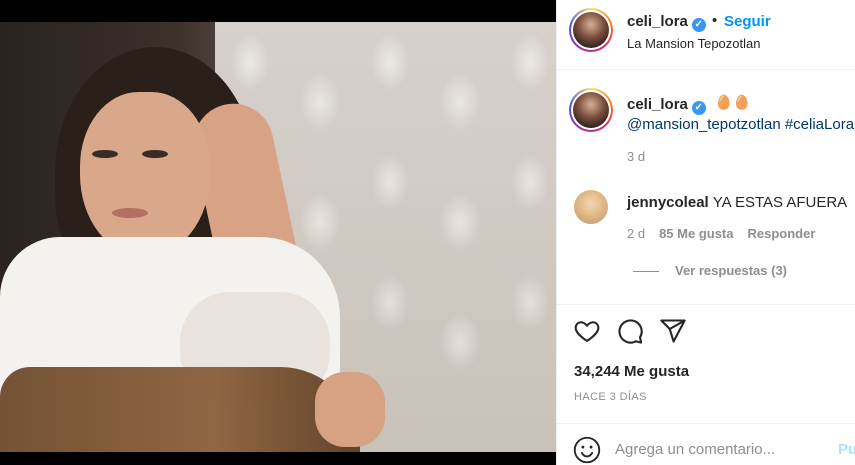 This screenshot has width=855, height=465. I want to click on woman-right-eye, so click(155, 154).